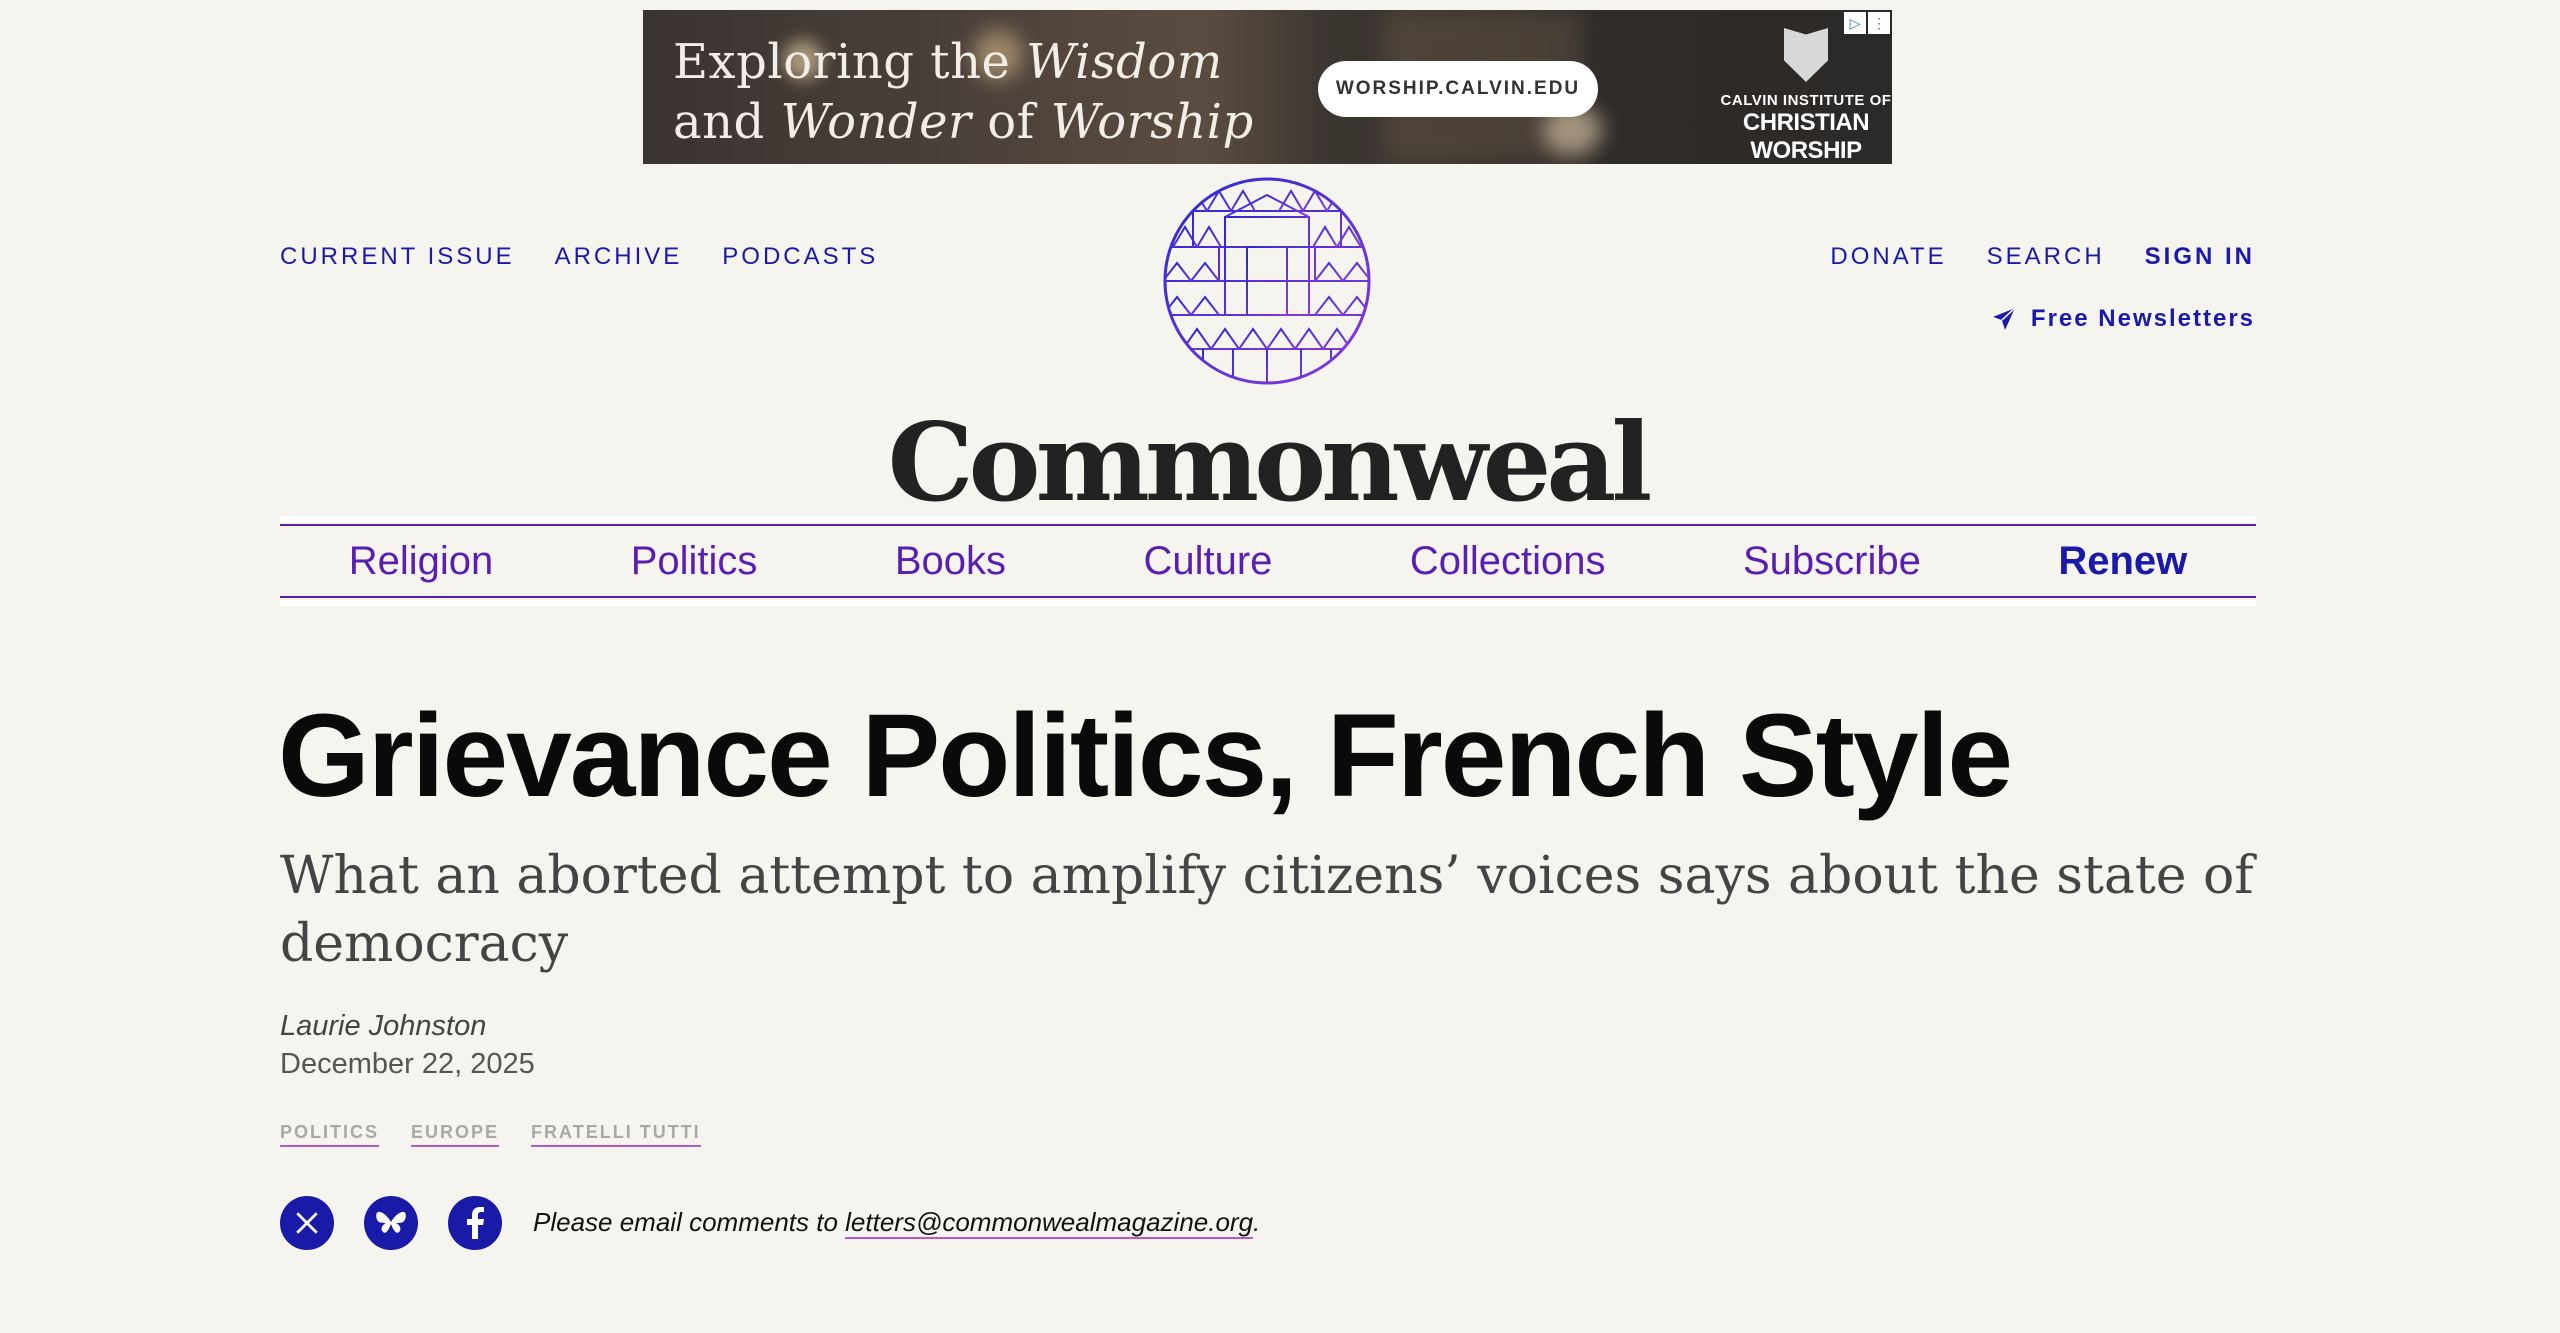 This screenshot has height=1333, width=2560. I want to click on article-tags: POLITICS EUROPE FRATELLI TUTTI, so click(490, 1134).